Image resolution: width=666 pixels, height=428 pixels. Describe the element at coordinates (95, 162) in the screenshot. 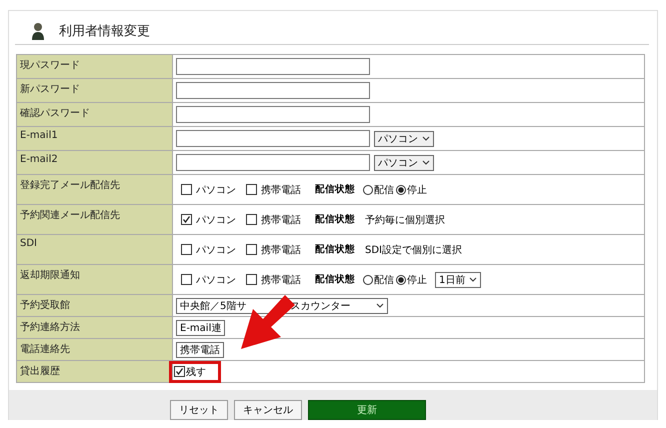

I see `field-label: E-mail2` at that location.